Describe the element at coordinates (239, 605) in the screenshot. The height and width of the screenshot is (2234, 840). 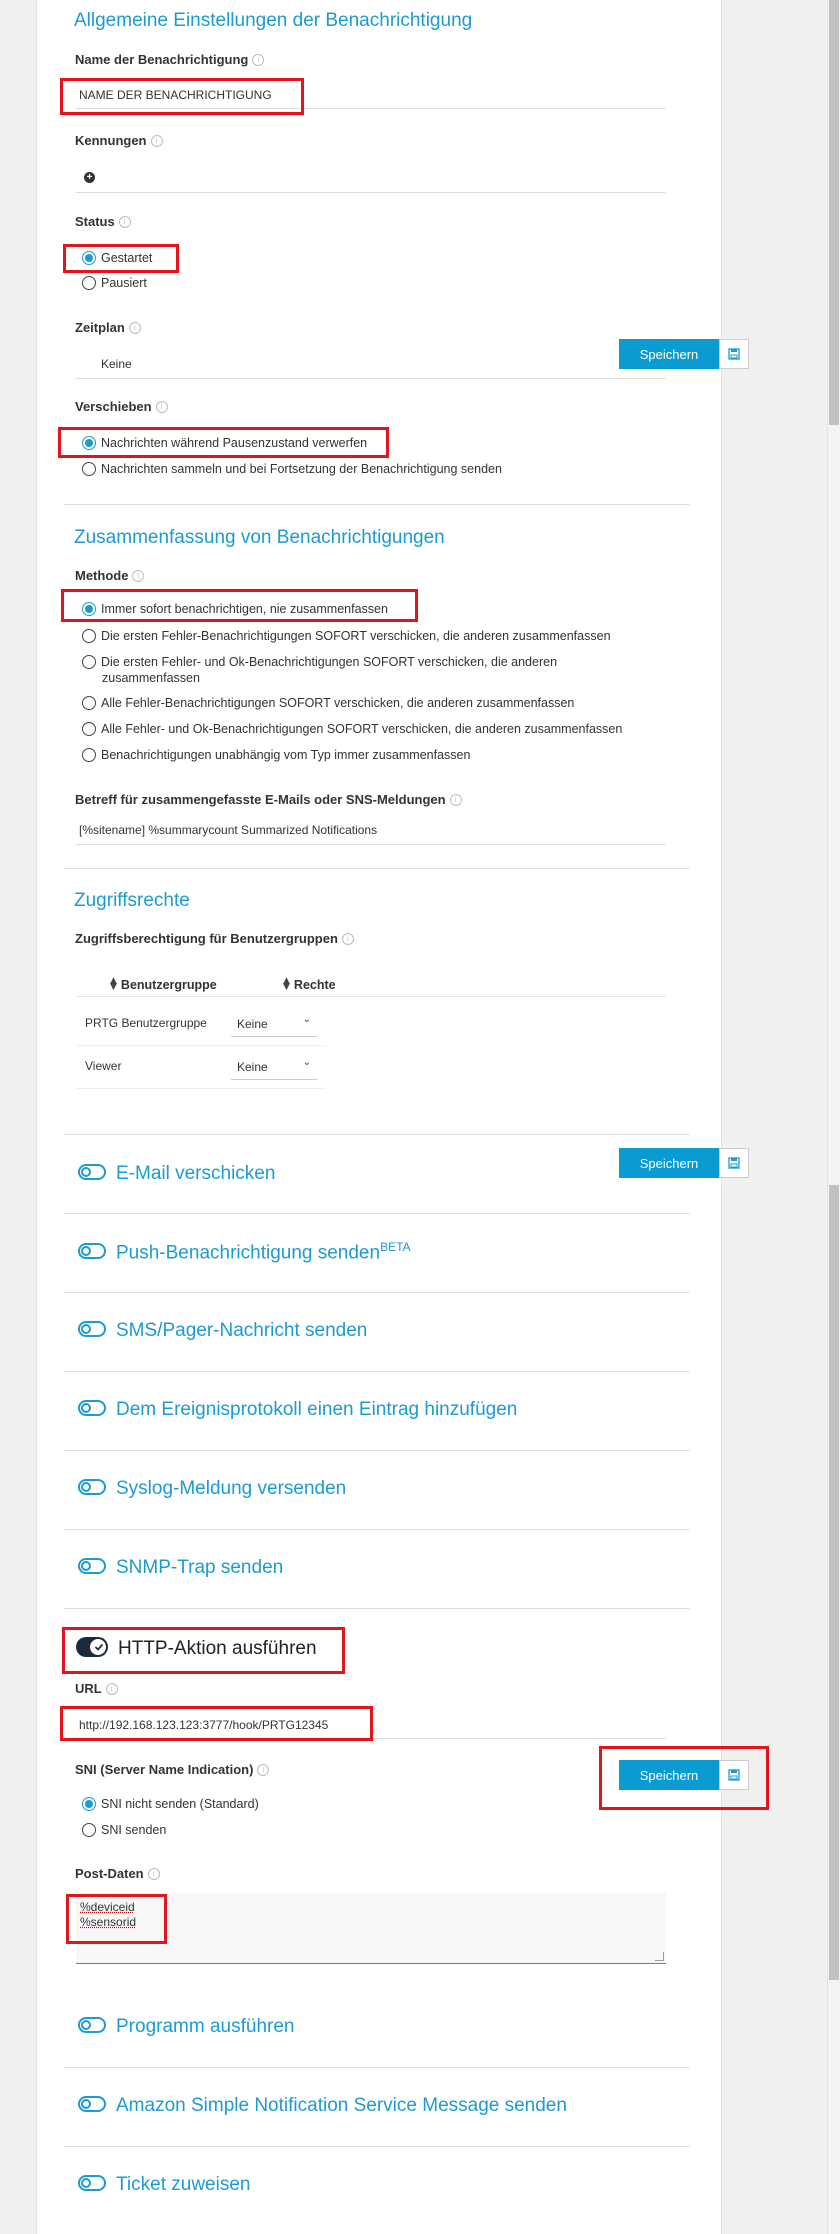
I see `highlight-method` at that location.